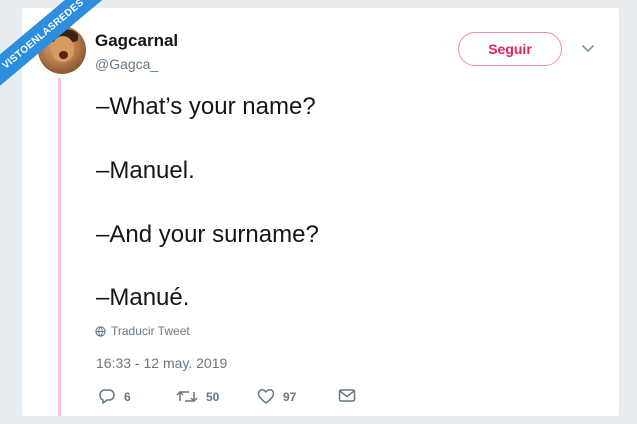 The height and width of the screenshot is (424, 637). I want to click on retweet-icon, so click(187, 396).